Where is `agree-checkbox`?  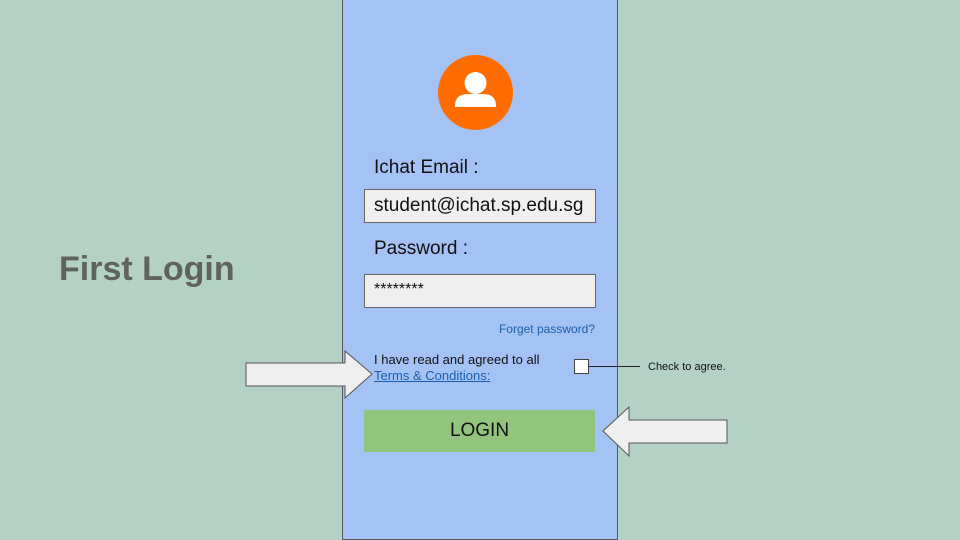
agree-checkbox is located at coordinates (581, 366).